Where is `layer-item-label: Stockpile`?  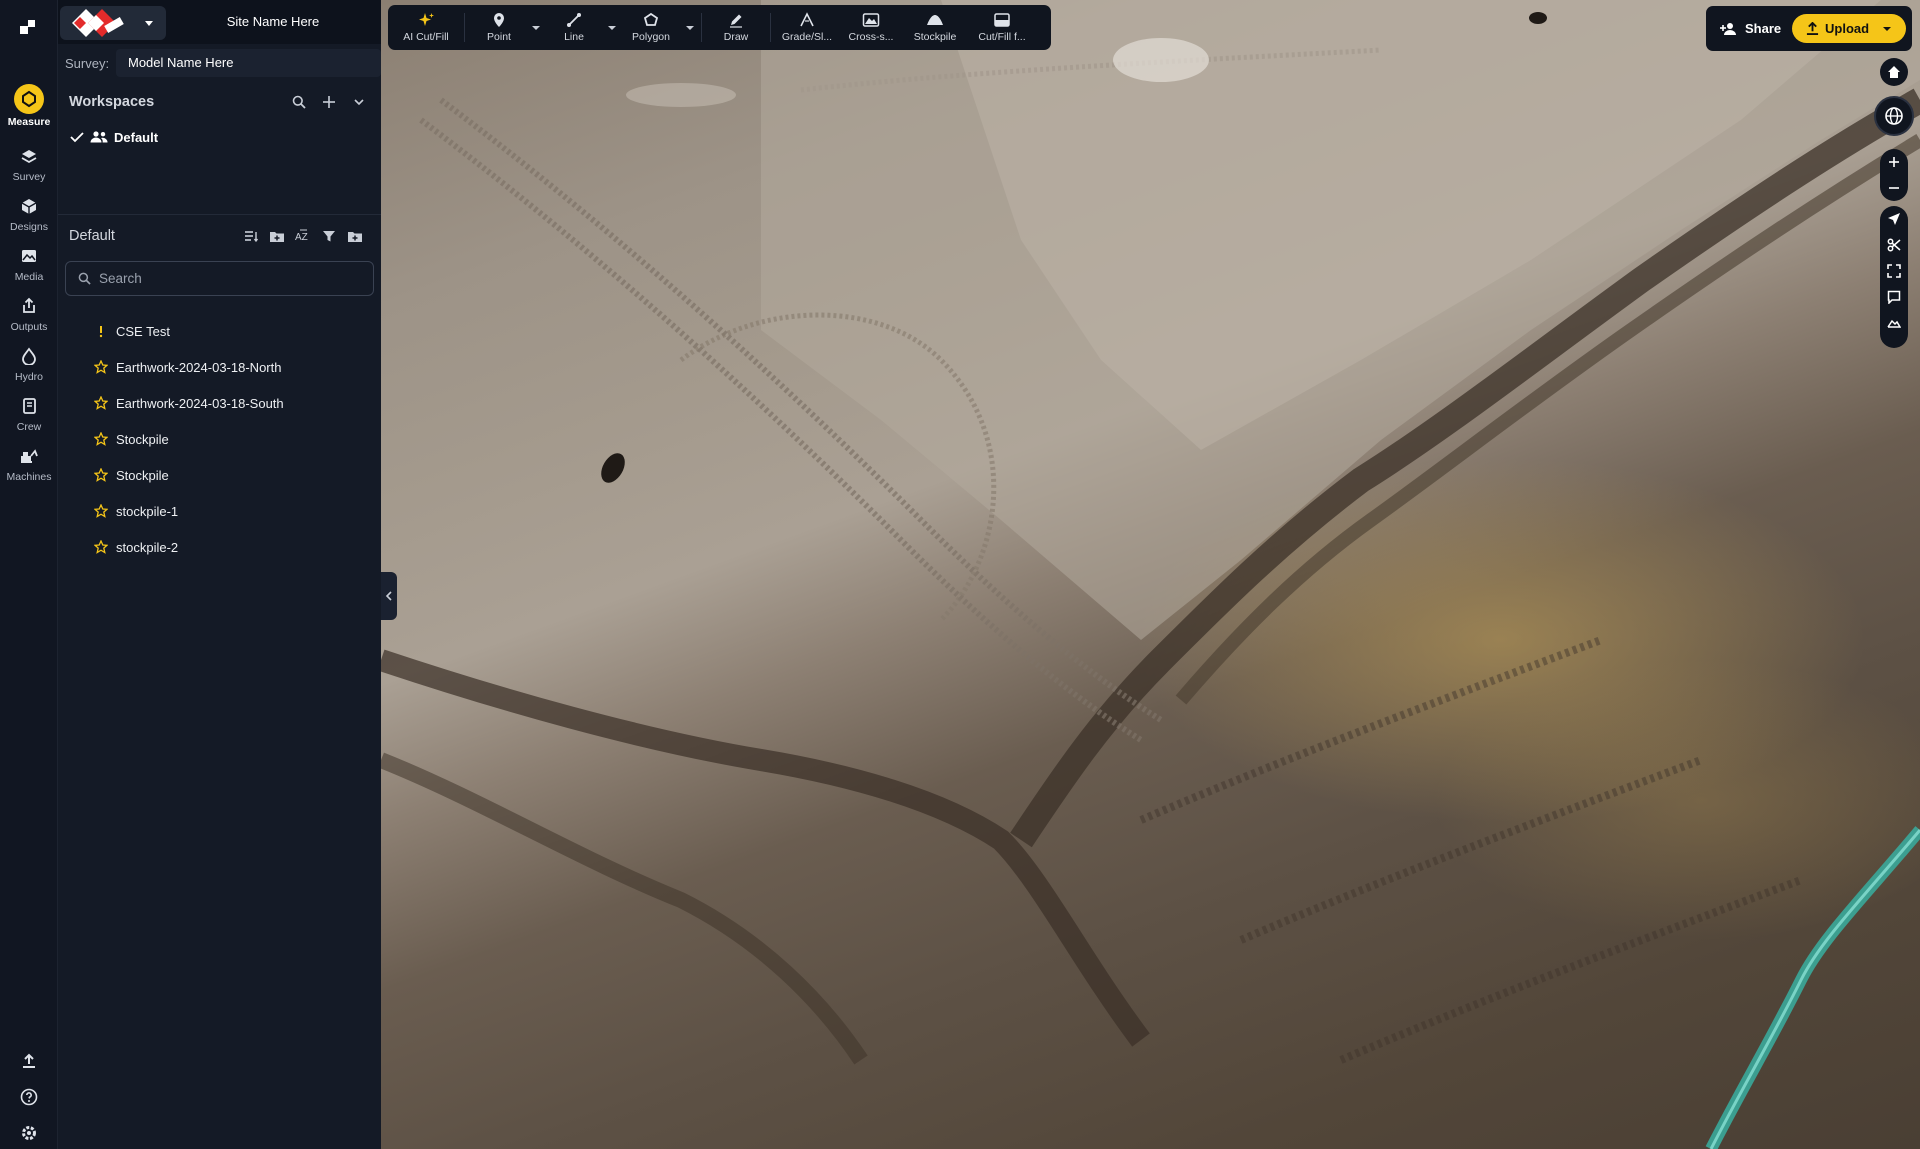 layer-item-label: Stockpile is located at coordinates (142, 439).